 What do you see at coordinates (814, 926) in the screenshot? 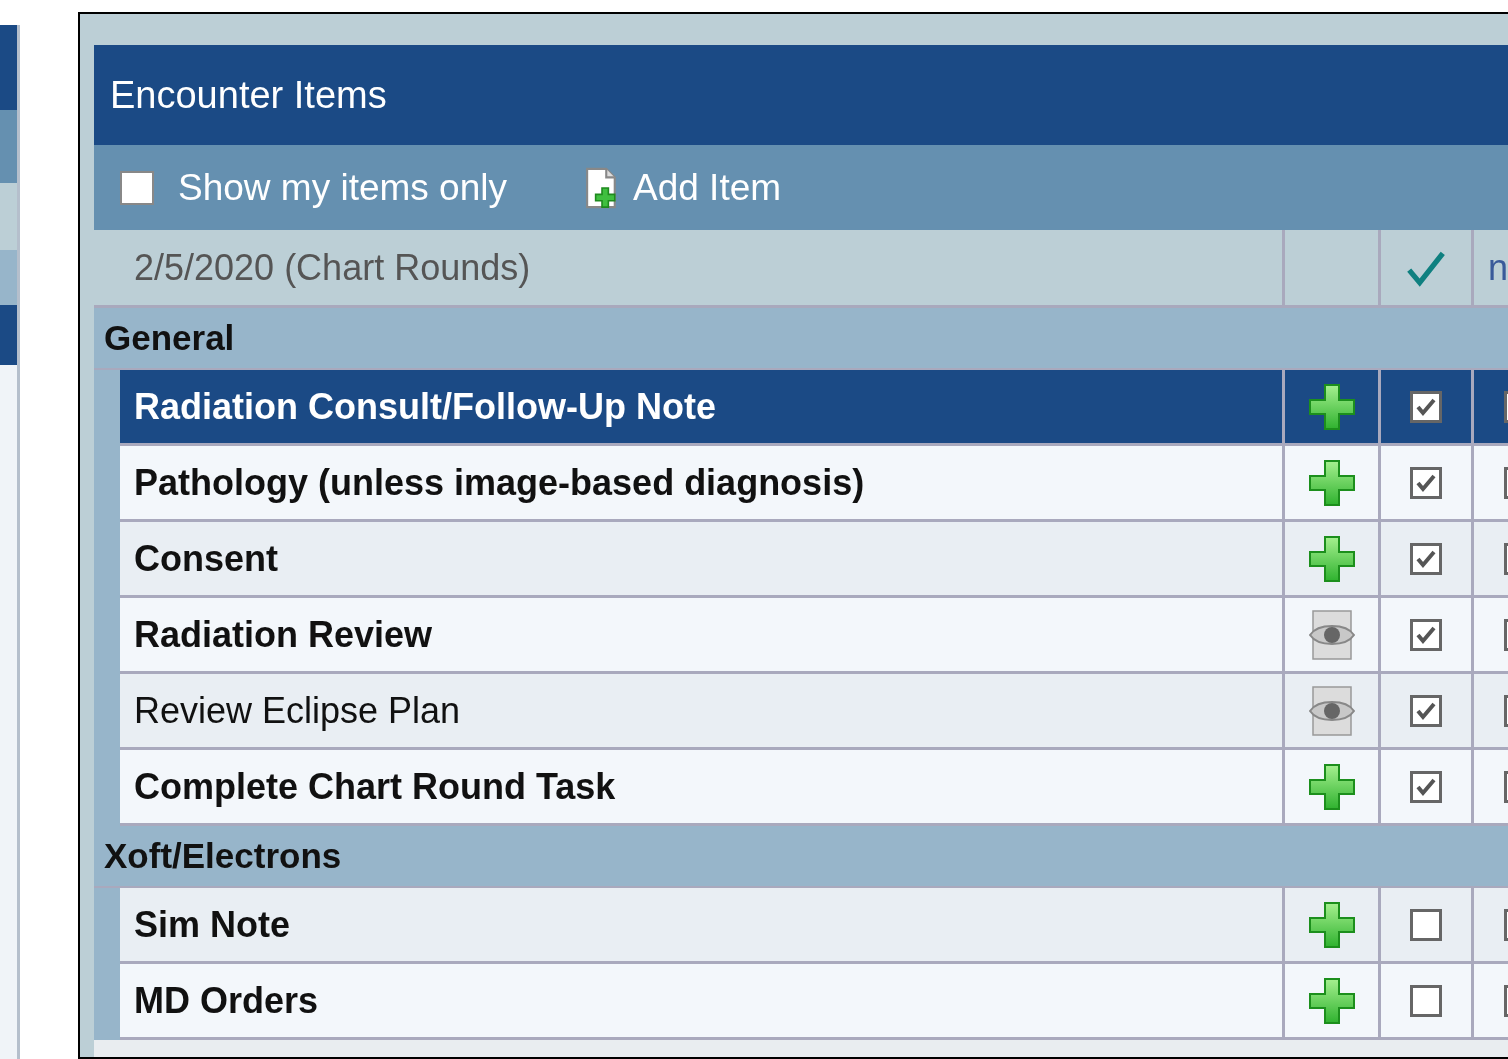
I see `item-row: Sim Note` at bounding box center [814, 926].